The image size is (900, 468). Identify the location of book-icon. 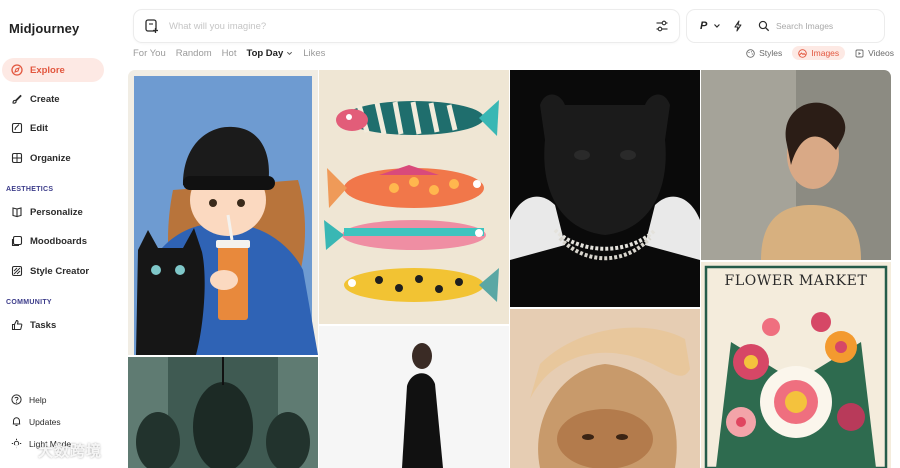
(17, 212).